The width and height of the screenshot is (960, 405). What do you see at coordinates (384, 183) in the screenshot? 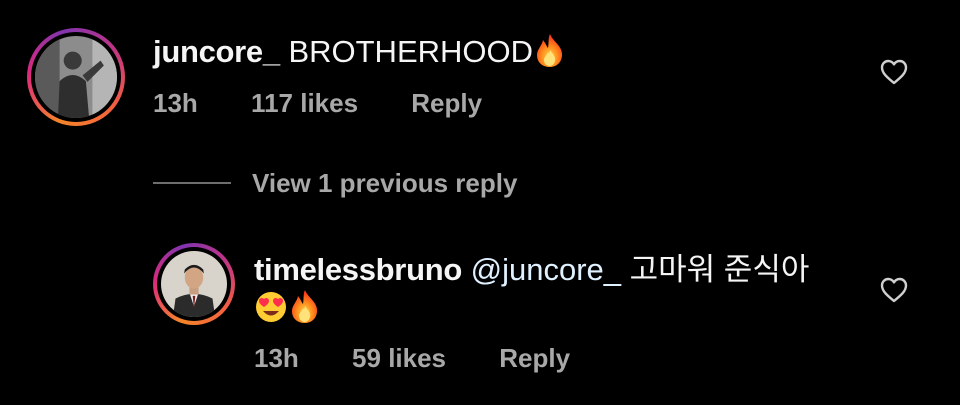
I see `view-previous-label: View 1 previous reply` at bounding box center [384, 183].